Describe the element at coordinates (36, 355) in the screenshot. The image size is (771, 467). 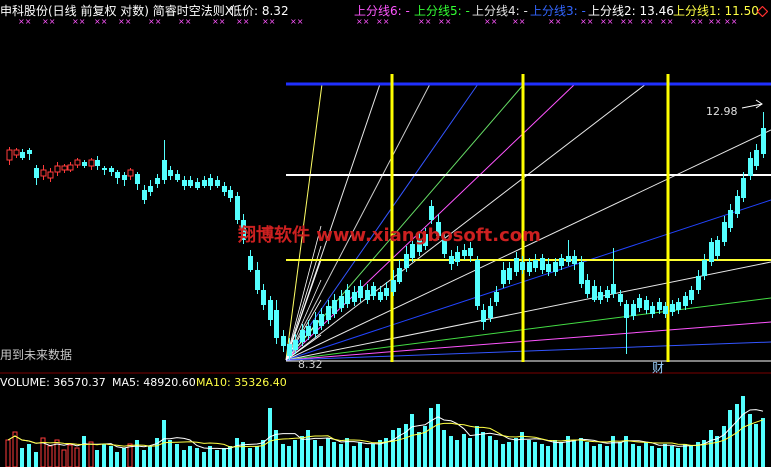
I see `future-data-label: 用到未来数据` at that location.